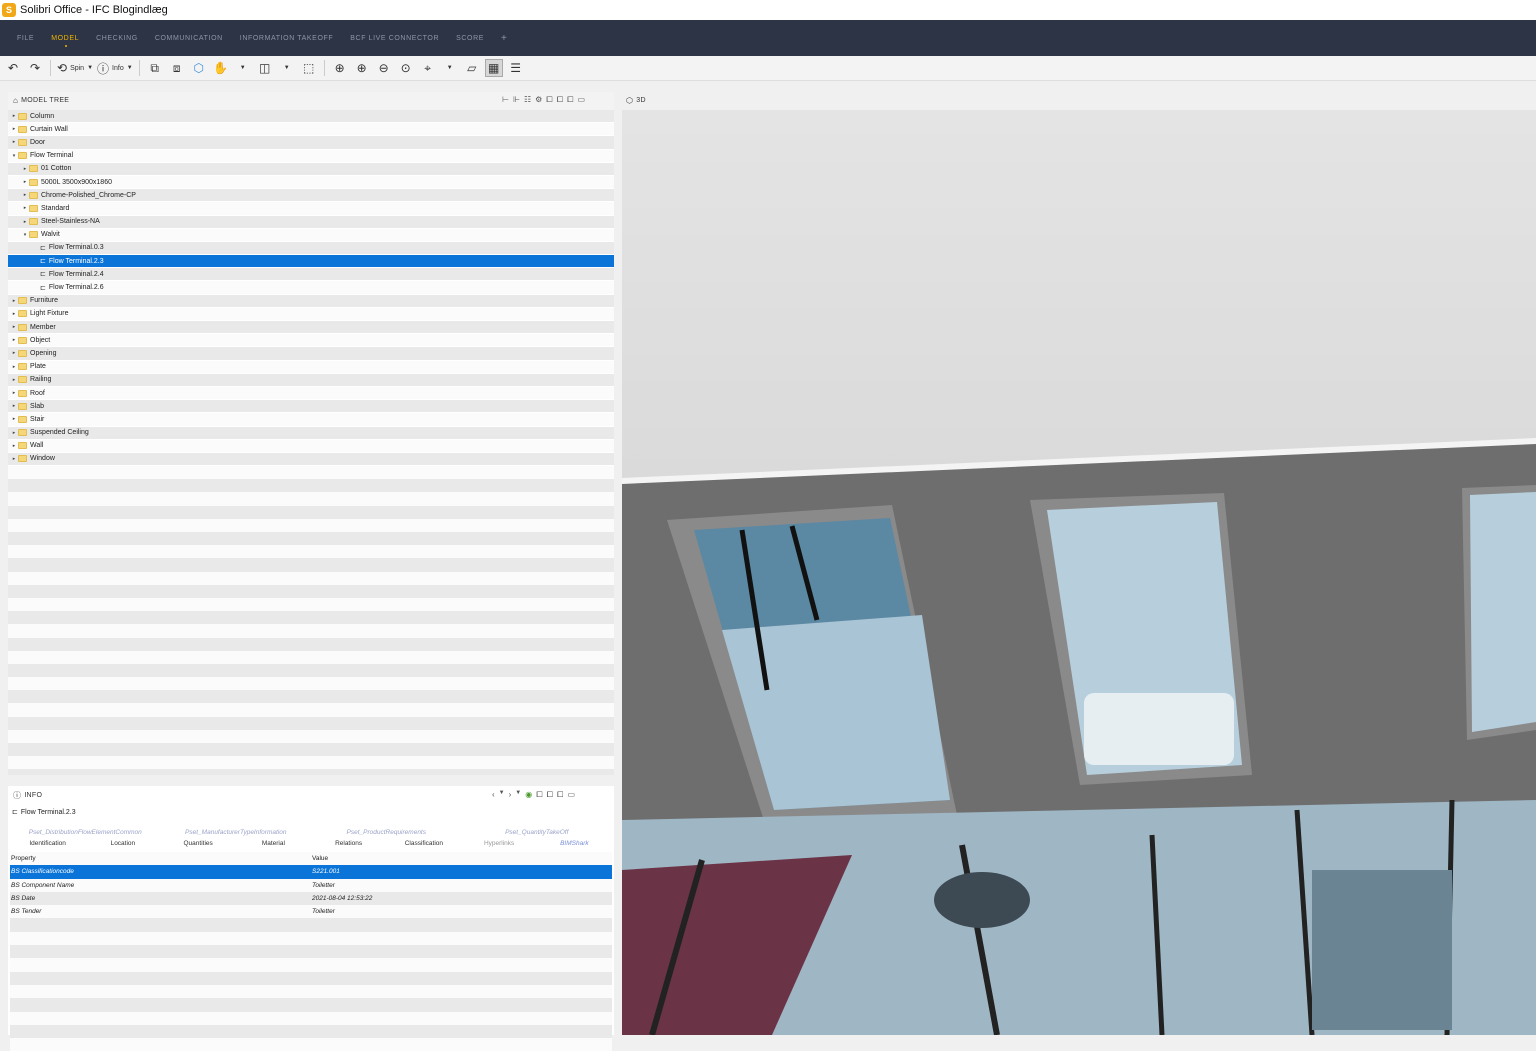 This screenshot has height=1051, width=1536. I want to click on filter-dropdown-icon: ▼, so click(518, 795).